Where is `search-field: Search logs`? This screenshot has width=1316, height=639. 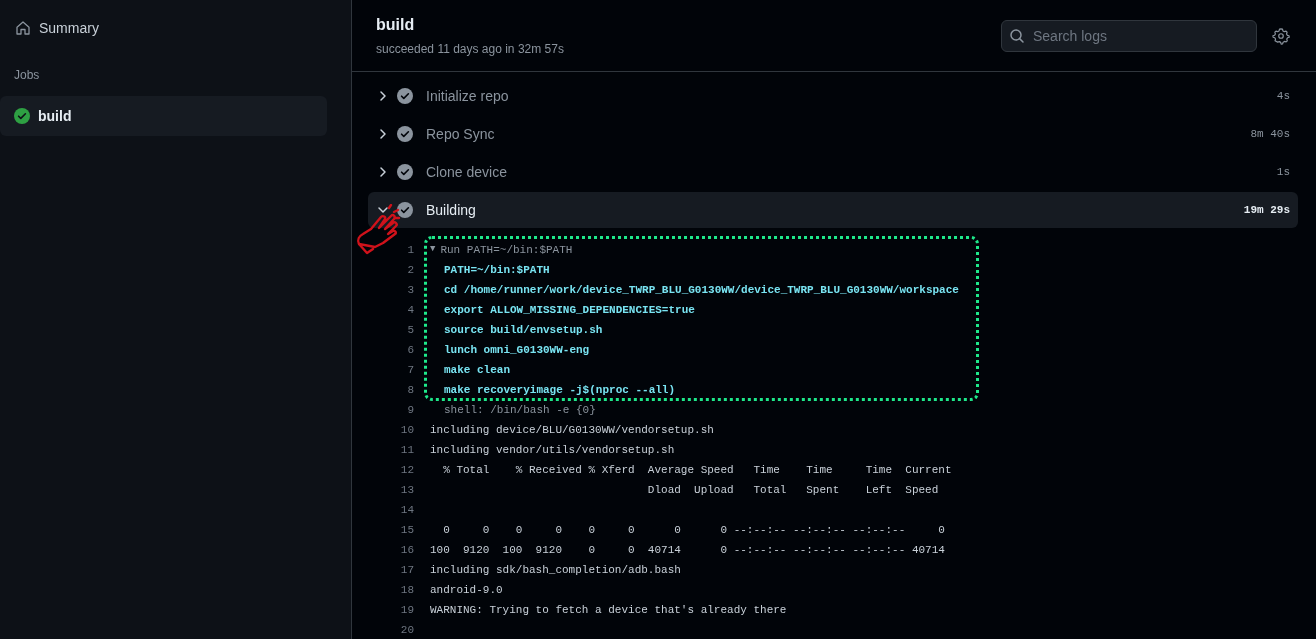
search-field: Search logs is located at coordinates (1129, 35).